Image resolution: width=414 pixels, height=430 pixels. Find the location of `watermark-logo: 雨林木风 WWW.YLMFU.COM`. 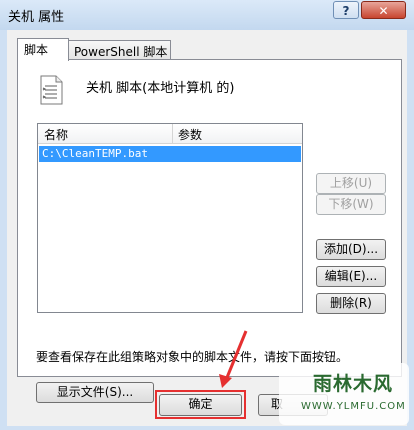

watermark-logo: 雨林木风 WWW.YLMFU.COM is located at coordinates (344, 394).